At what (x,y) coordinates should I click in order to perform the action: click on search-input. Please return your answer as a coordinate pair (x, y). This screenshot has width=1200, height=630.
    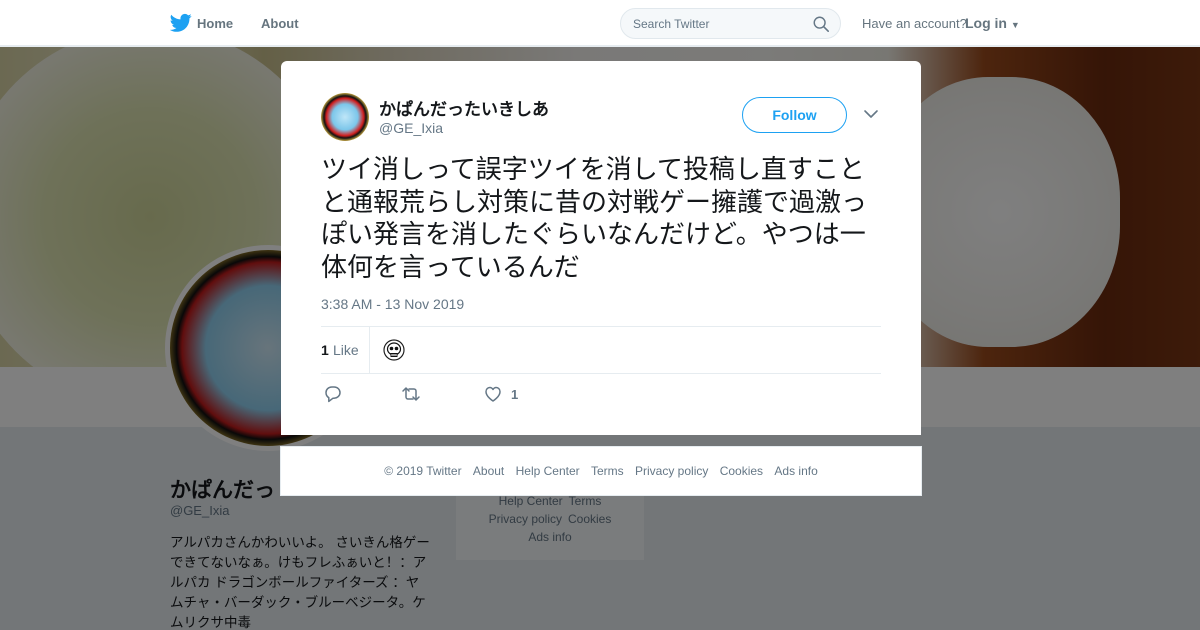
    Looking at the image, I should click on (718, 23).